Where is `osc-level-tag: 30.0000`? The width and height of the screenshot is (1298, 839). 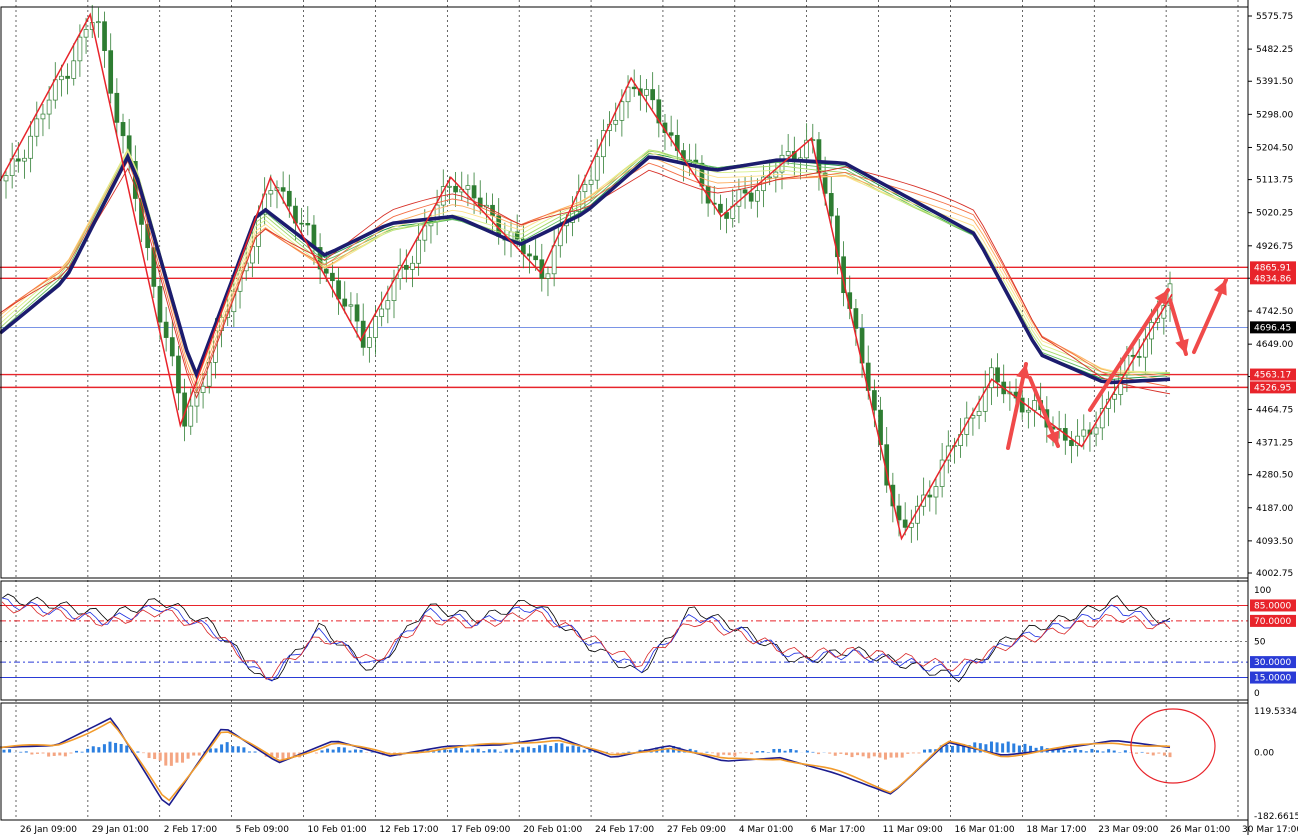
osc-level-tag: 30.0000 is located at coordinates (1273, 662).